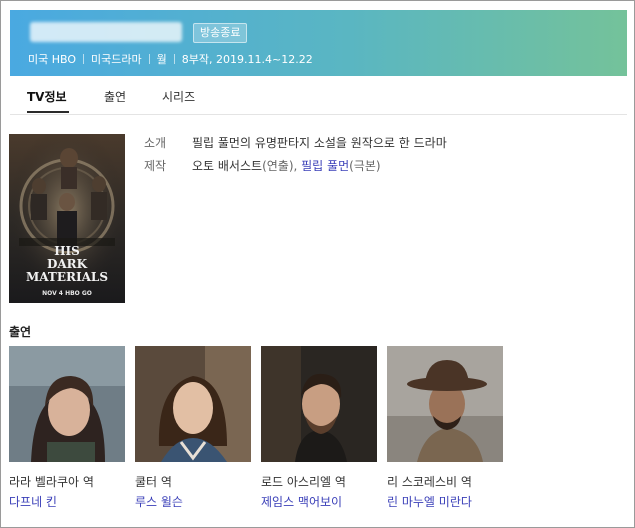  I want to click on cast-actor-link: 다프네 킨, so click(33, 501).